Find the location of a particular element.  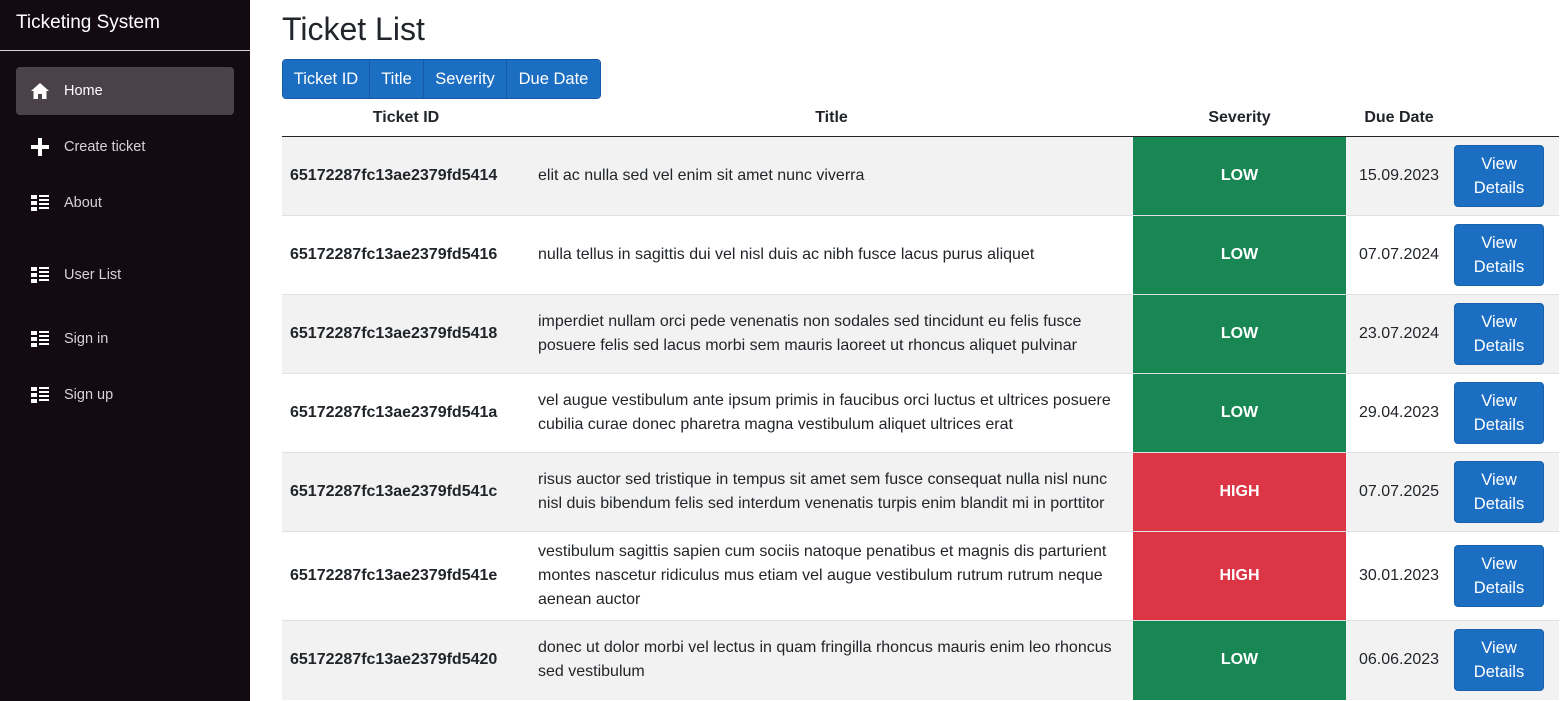

due-date: 23.07.2024 is located at coordinates (1399, 334).